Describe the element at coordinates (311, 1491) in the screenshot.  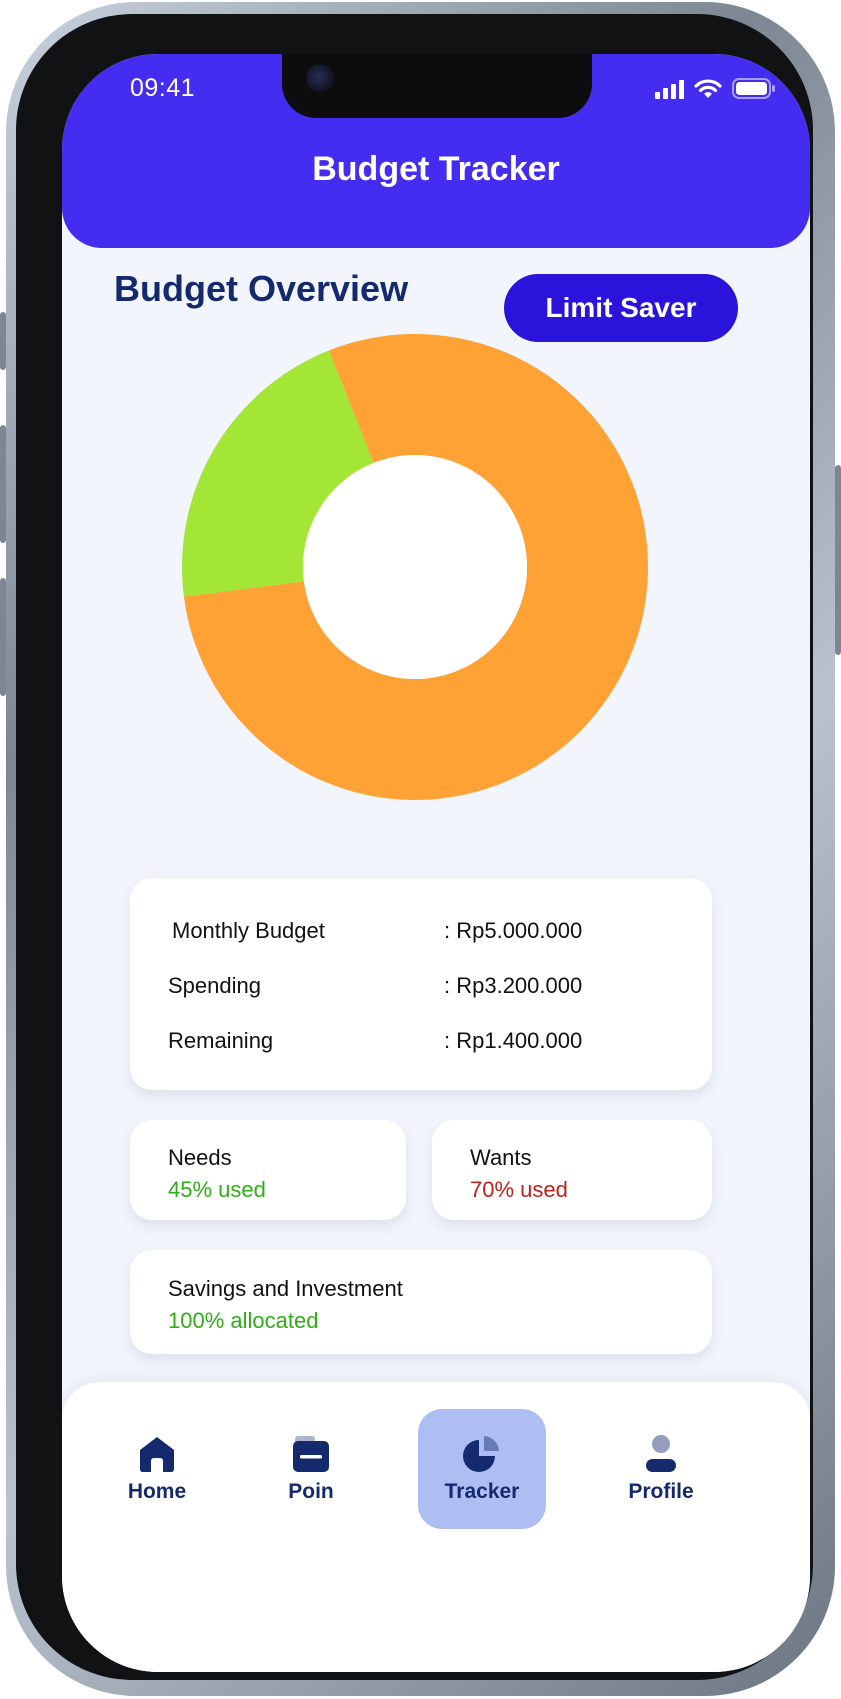
I see `nav-poin-label: Poin` at that location.